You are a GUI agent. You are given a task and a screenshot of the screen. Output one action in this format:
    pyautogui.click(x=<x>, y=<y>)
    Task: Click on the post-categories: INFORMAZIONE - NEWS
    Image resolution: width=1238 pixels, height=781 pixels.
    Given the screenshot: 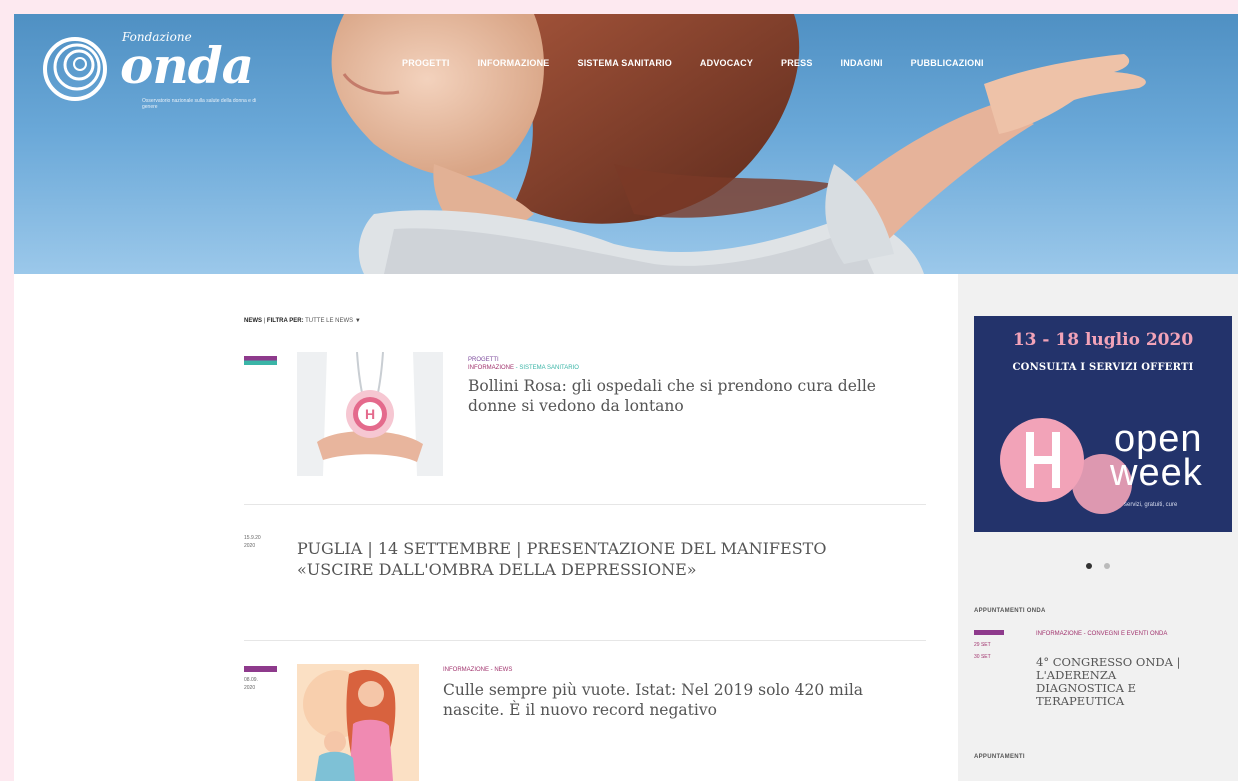 What is the action you would take?
    pyautogui.click(x=478, y=670)
    